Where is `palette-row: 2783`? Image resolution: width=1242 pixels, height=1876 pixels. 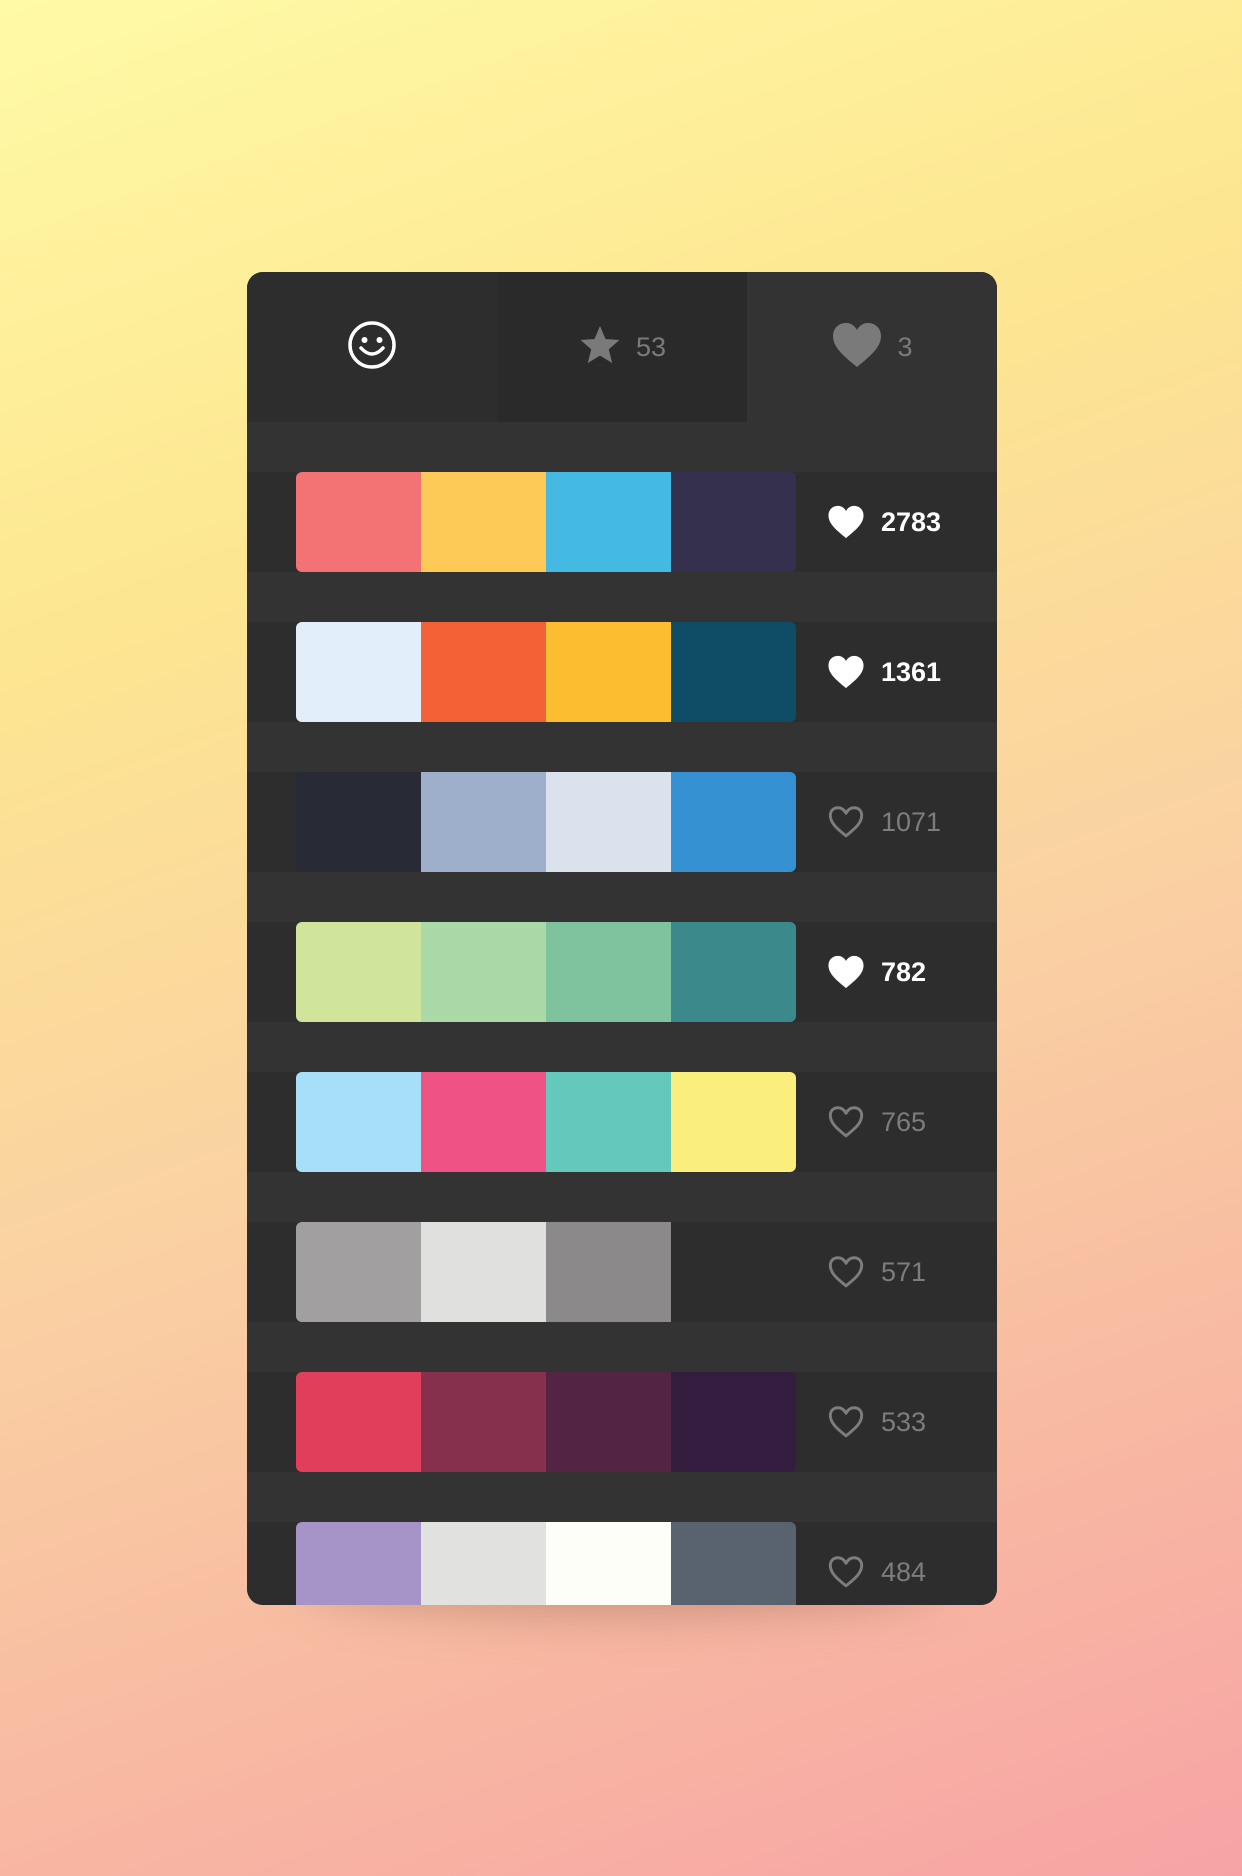
palette-row: 2783 is located at coordinates (622, 522).